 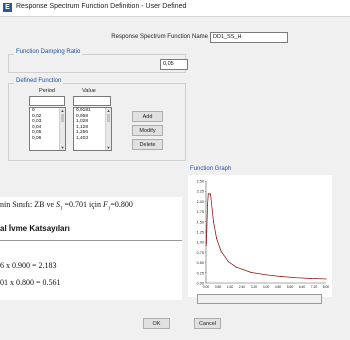 What do you see at coordinates (47, 101) in the screenshot?
I see `period-entry-field` at bounding box center [47, 101].